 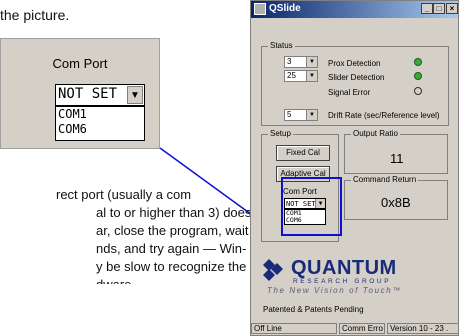 I want to click on status-connection: Off Line, so click(x=294, y=328).